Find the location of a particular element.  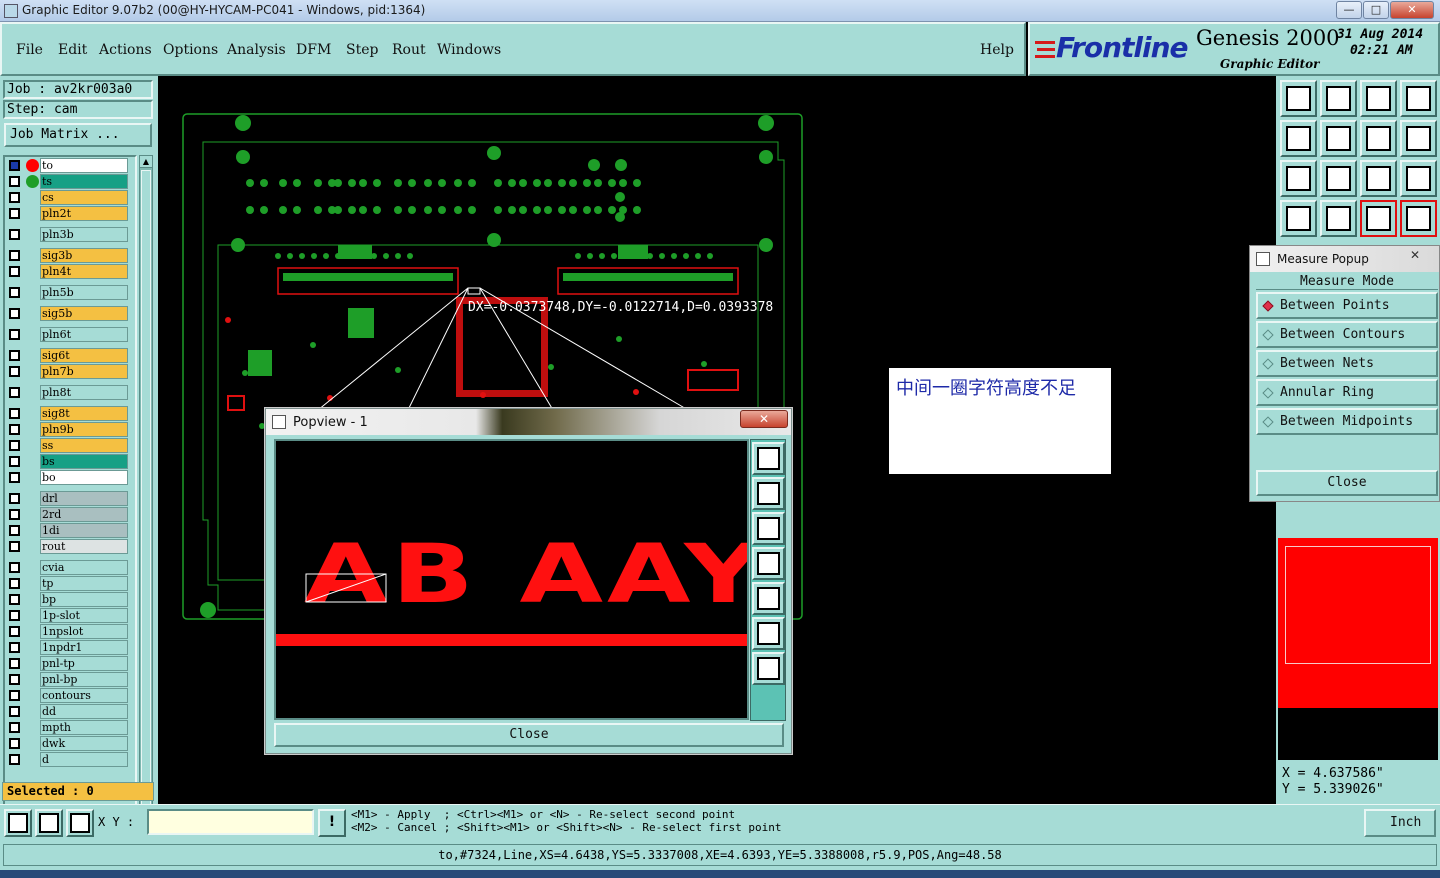

popview-pan-right-button is located at coordinates (768, 598).